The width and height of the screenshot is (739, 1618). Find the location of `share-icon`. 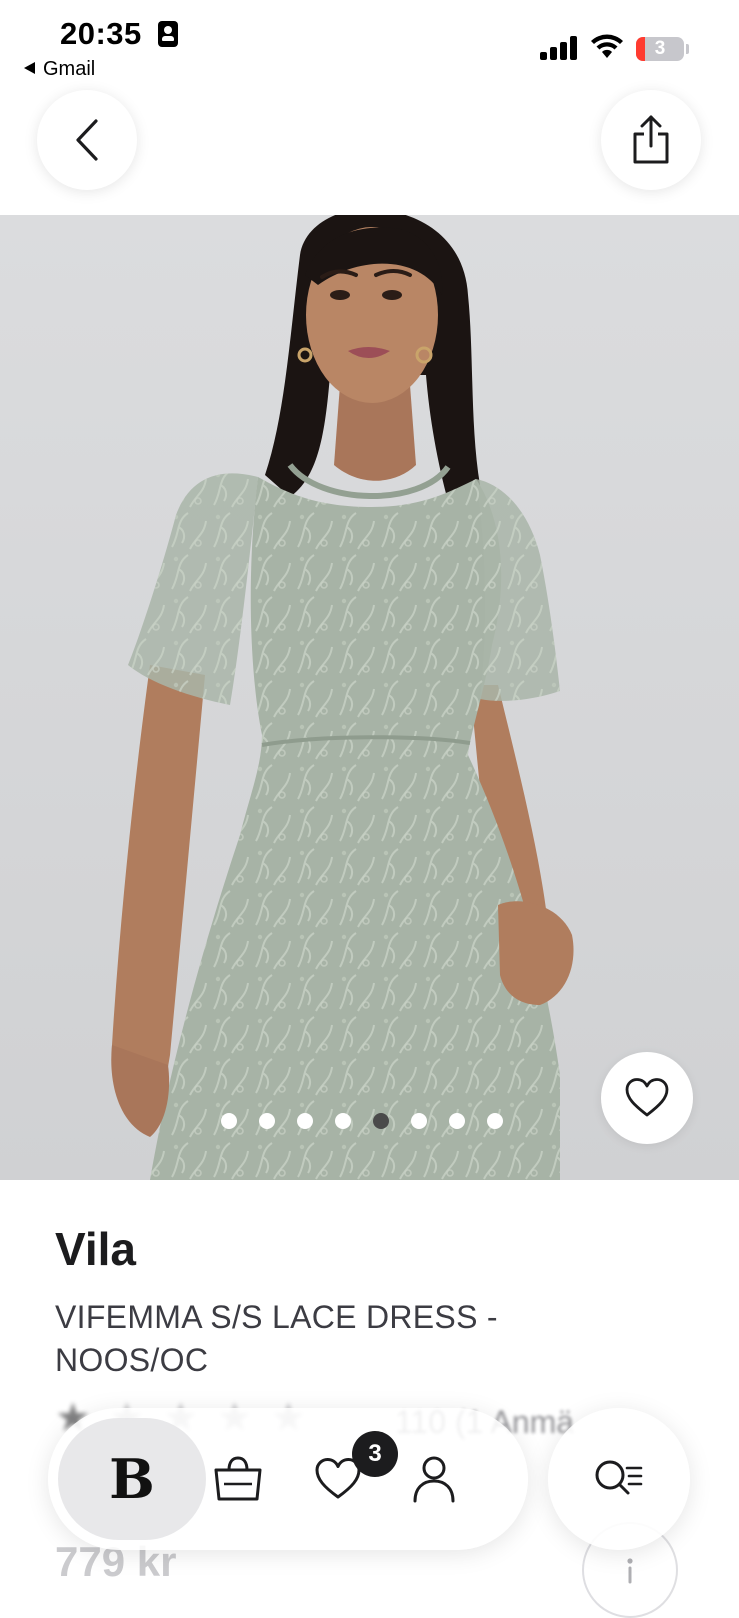

share-icon is located at coordinates (651, 139).